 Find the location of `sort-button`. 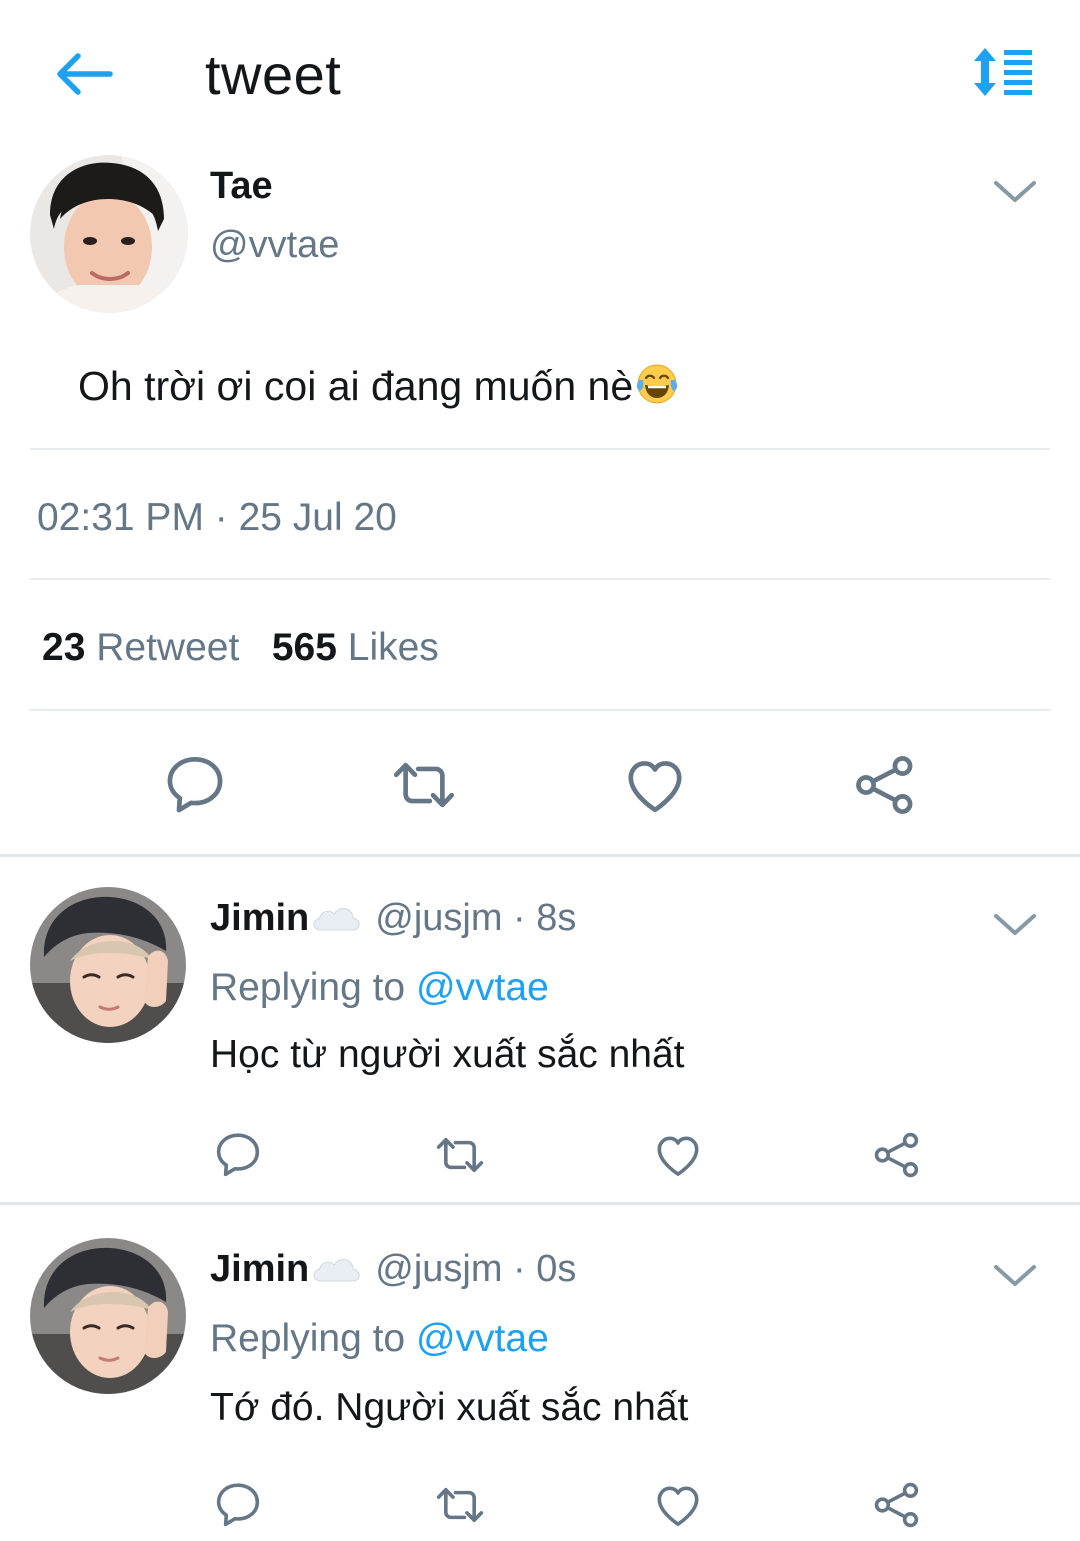

sort-button is located at coordinates (1003, 72).